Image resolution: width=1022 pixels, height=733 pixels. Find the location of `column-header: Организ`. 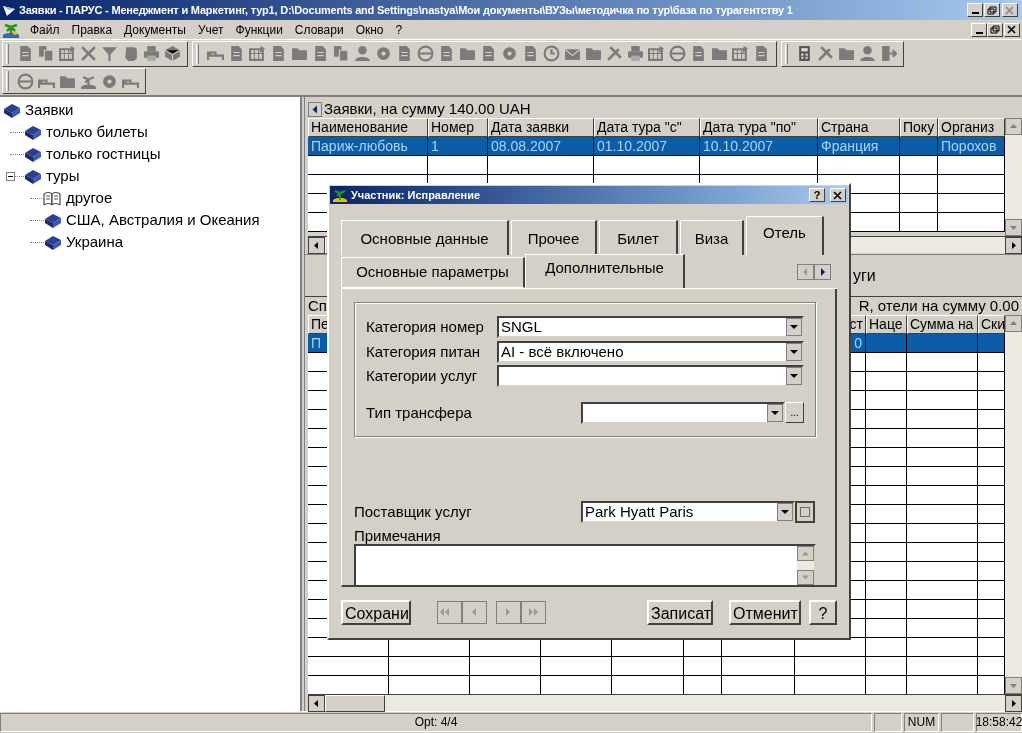

column-header: Организ is located at coordinates (971, 127).